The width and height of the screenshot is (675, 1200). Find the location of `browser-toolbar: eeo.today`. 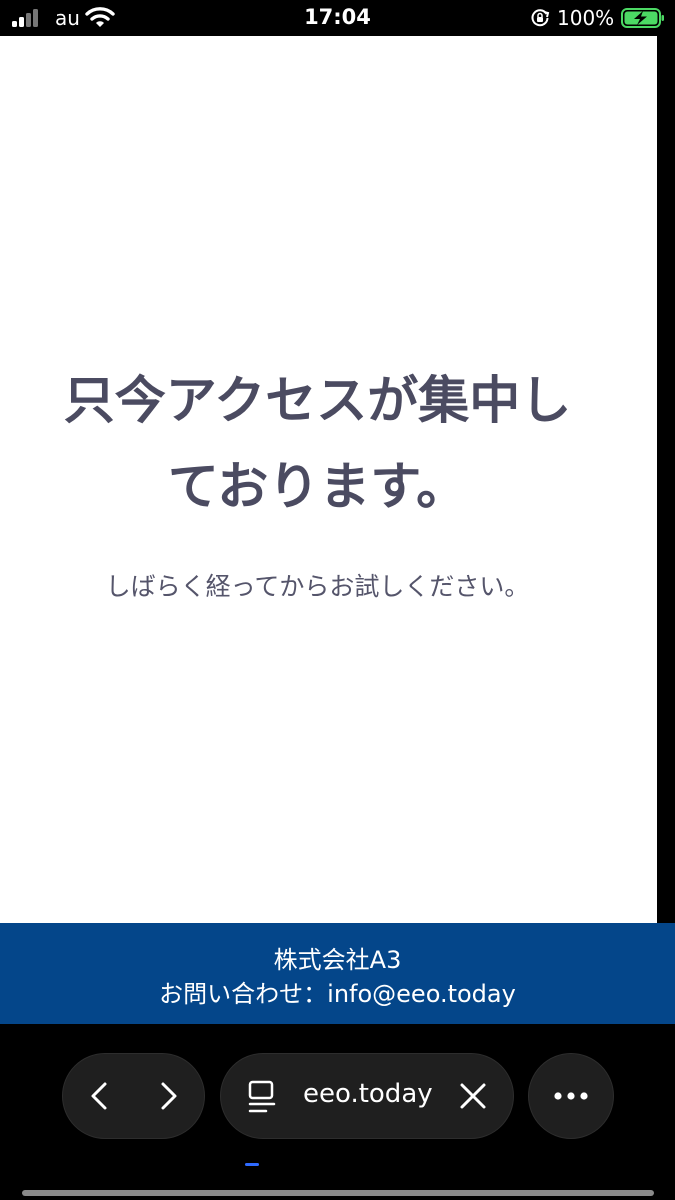

browser-toolbar: eeo.today is located at coordinates (337, 1112).